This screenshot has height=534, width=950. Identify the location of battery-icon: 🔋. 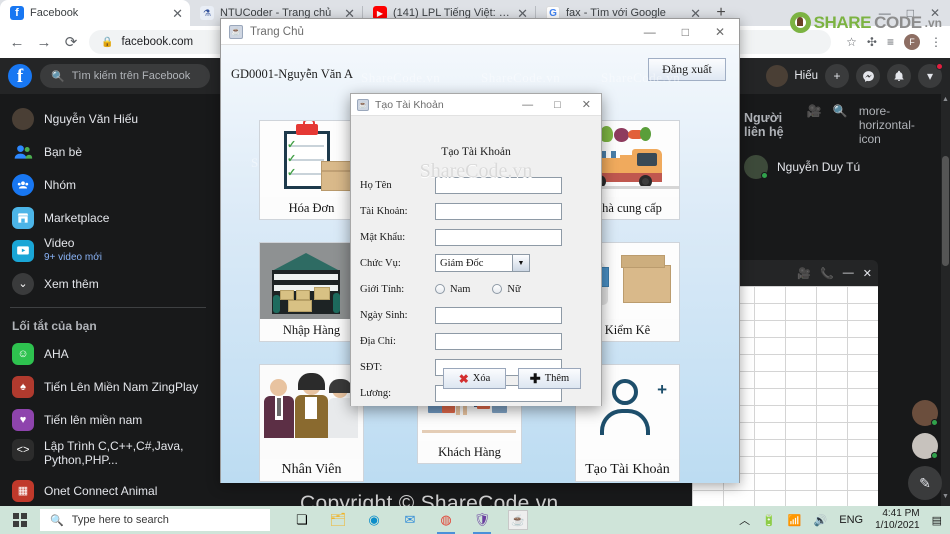
(769, 520).